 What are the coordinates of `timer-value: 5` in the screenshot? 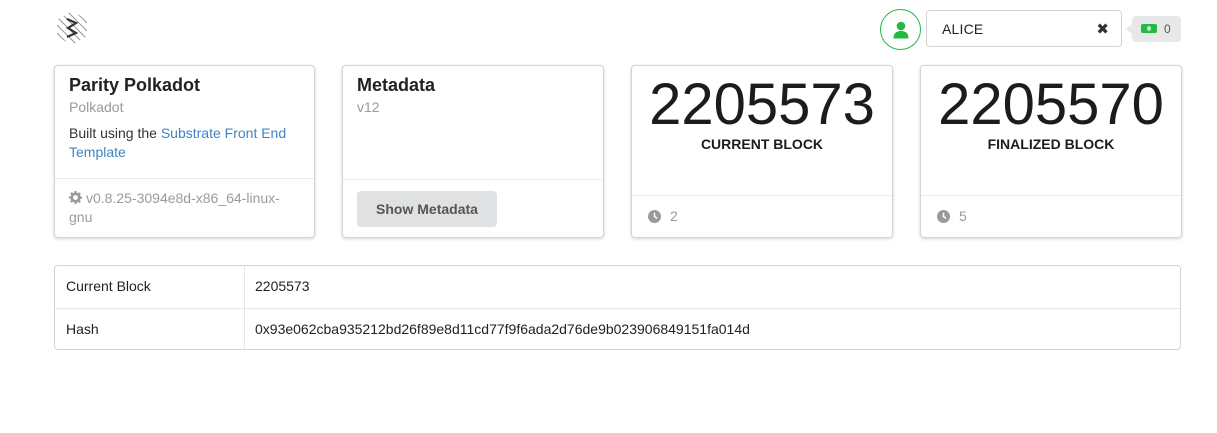 It's located at (963, 216).